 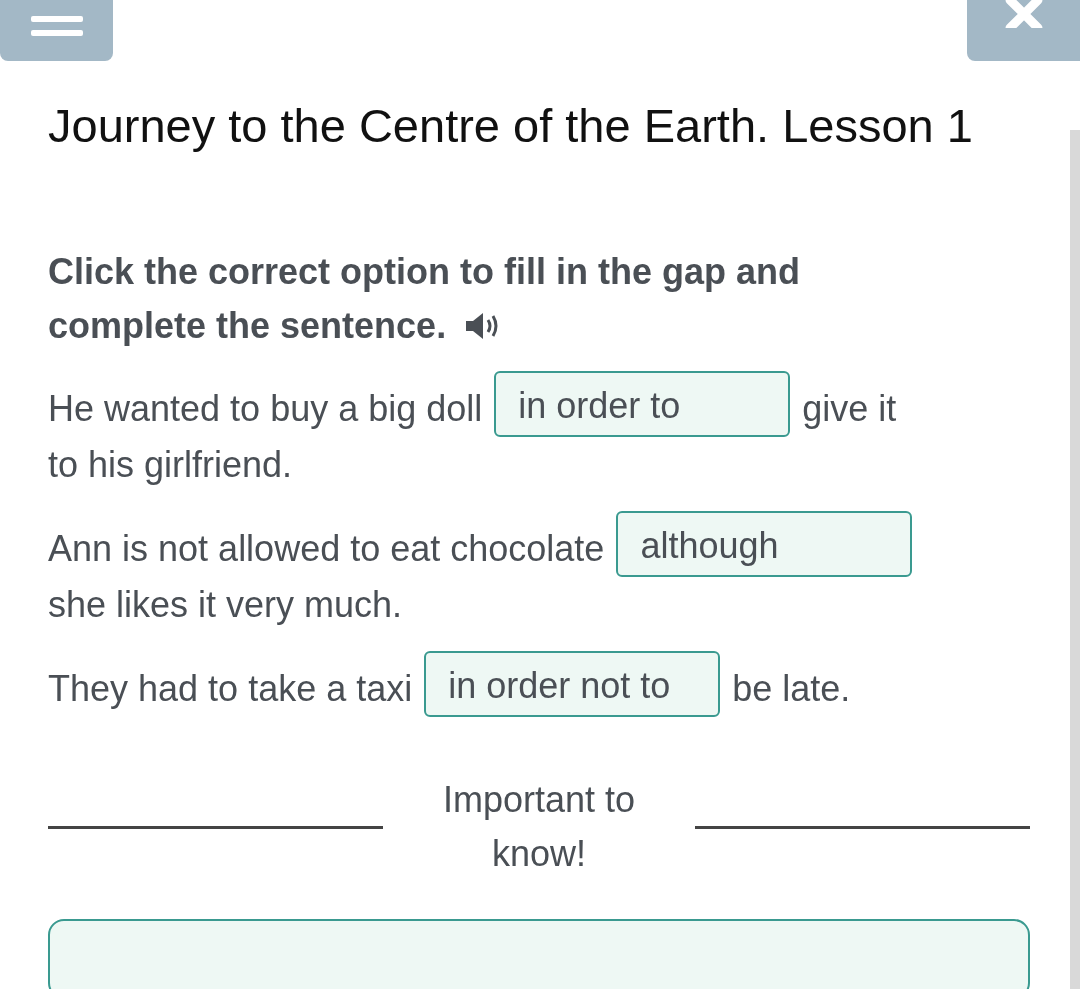 I want to click on close-button, so click(x=1023, y=30).